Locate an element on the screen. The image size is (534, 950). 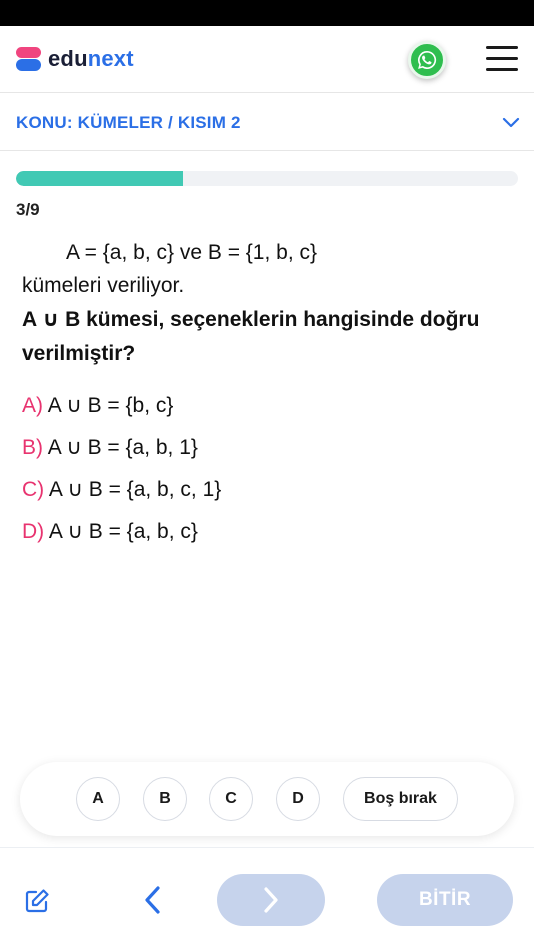
whatsapp-icon is located at coordinates (427, 60).